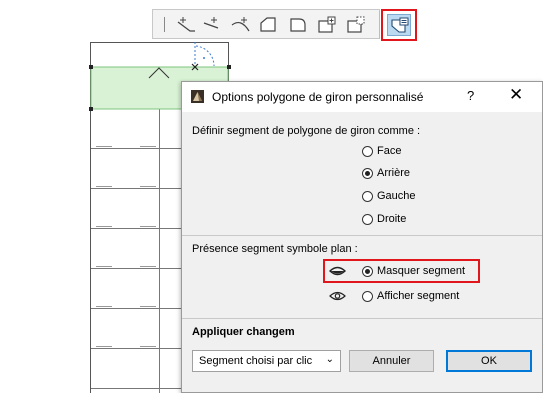  What do you see at coordinates (275, 249) in the screenshot?
I see `symbol-section-label: Présence segment symbole plan :` at bounding box center [275, 249].